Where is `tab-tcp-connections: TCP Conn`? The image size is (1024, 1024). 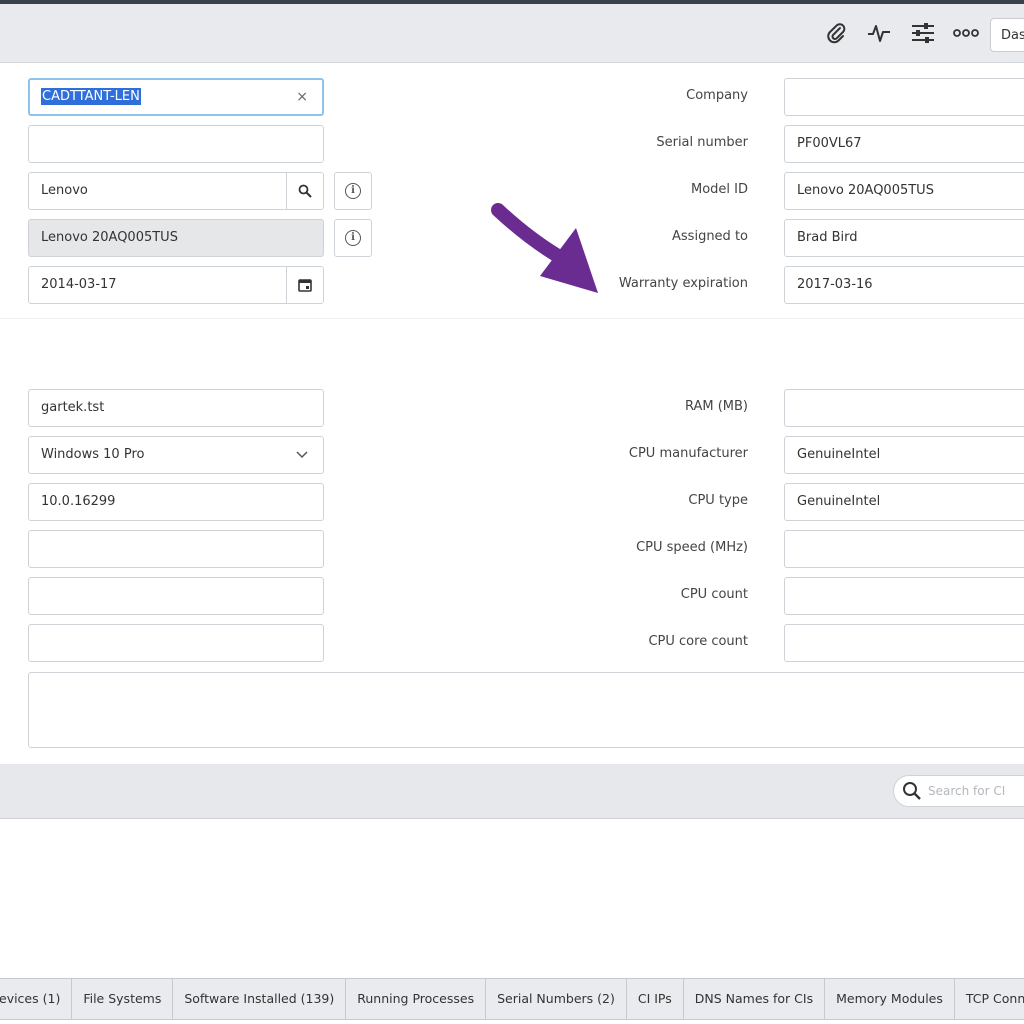 tab-tcp-connections: TCP Conn is located at coordinates (989, 999).